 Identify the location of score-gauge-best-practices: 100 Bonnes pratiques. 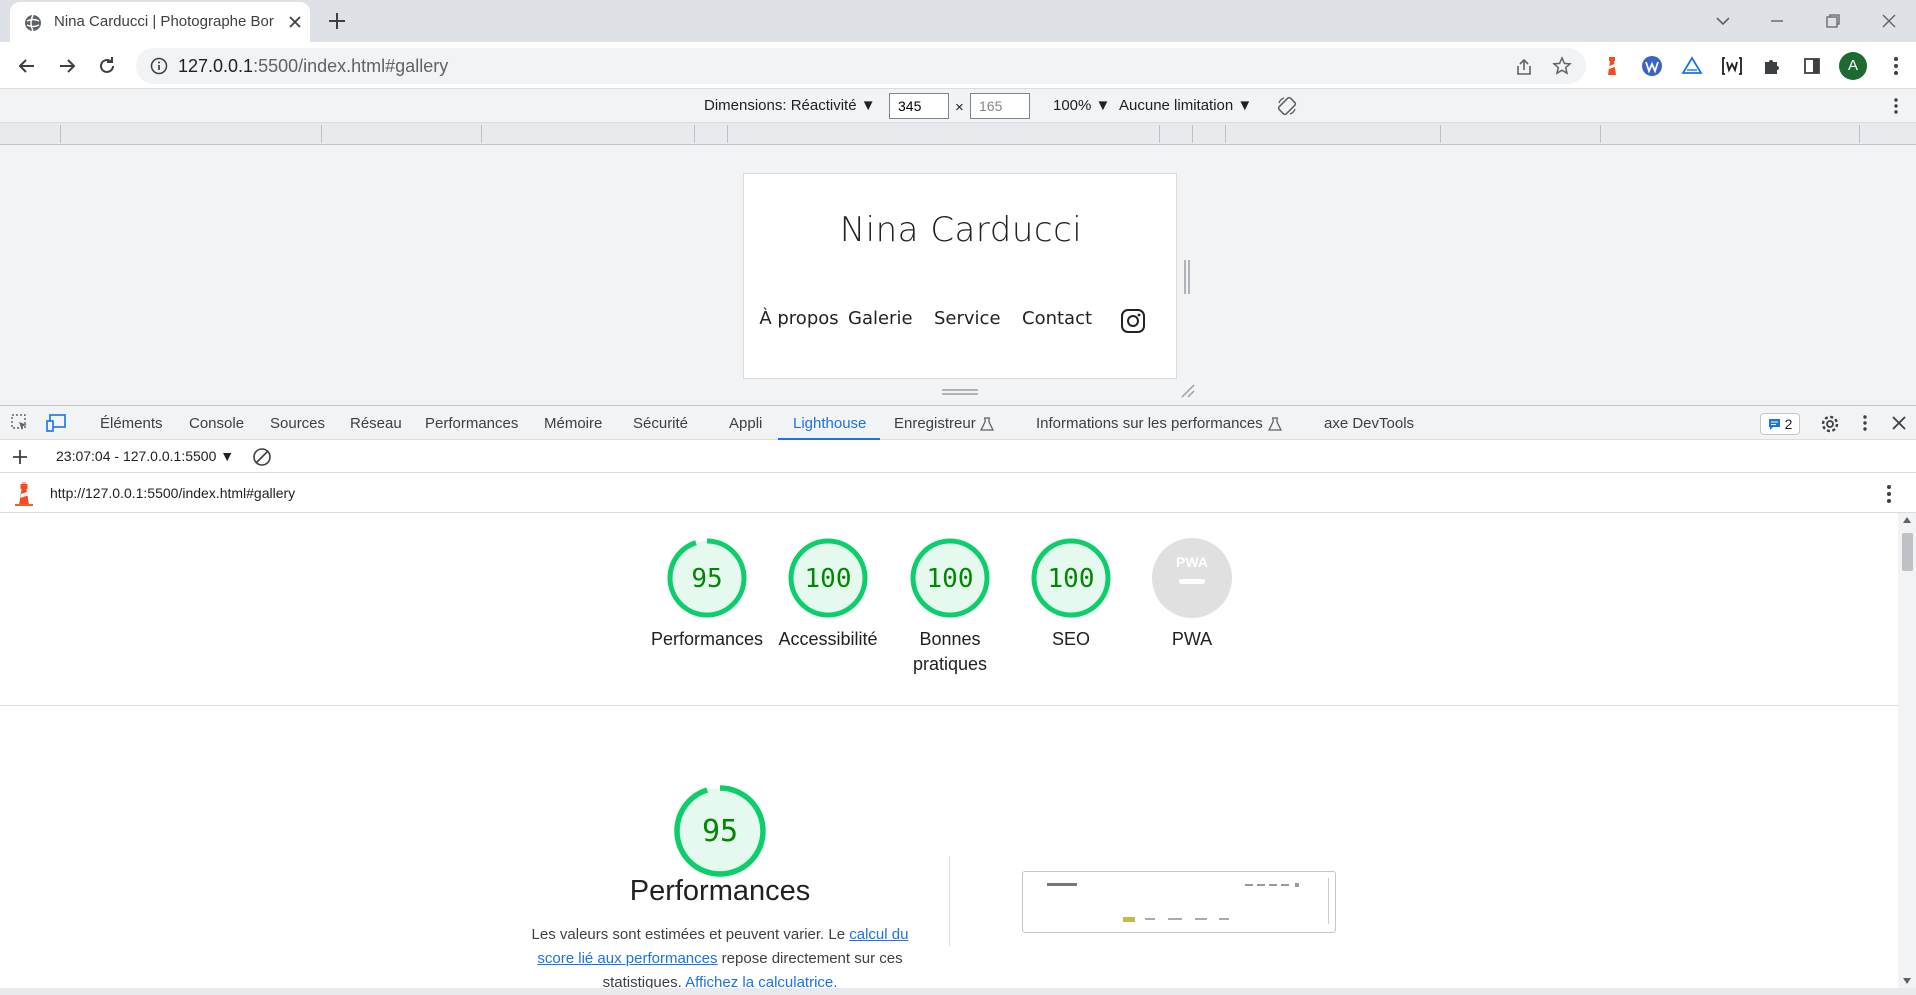
(950, 607).